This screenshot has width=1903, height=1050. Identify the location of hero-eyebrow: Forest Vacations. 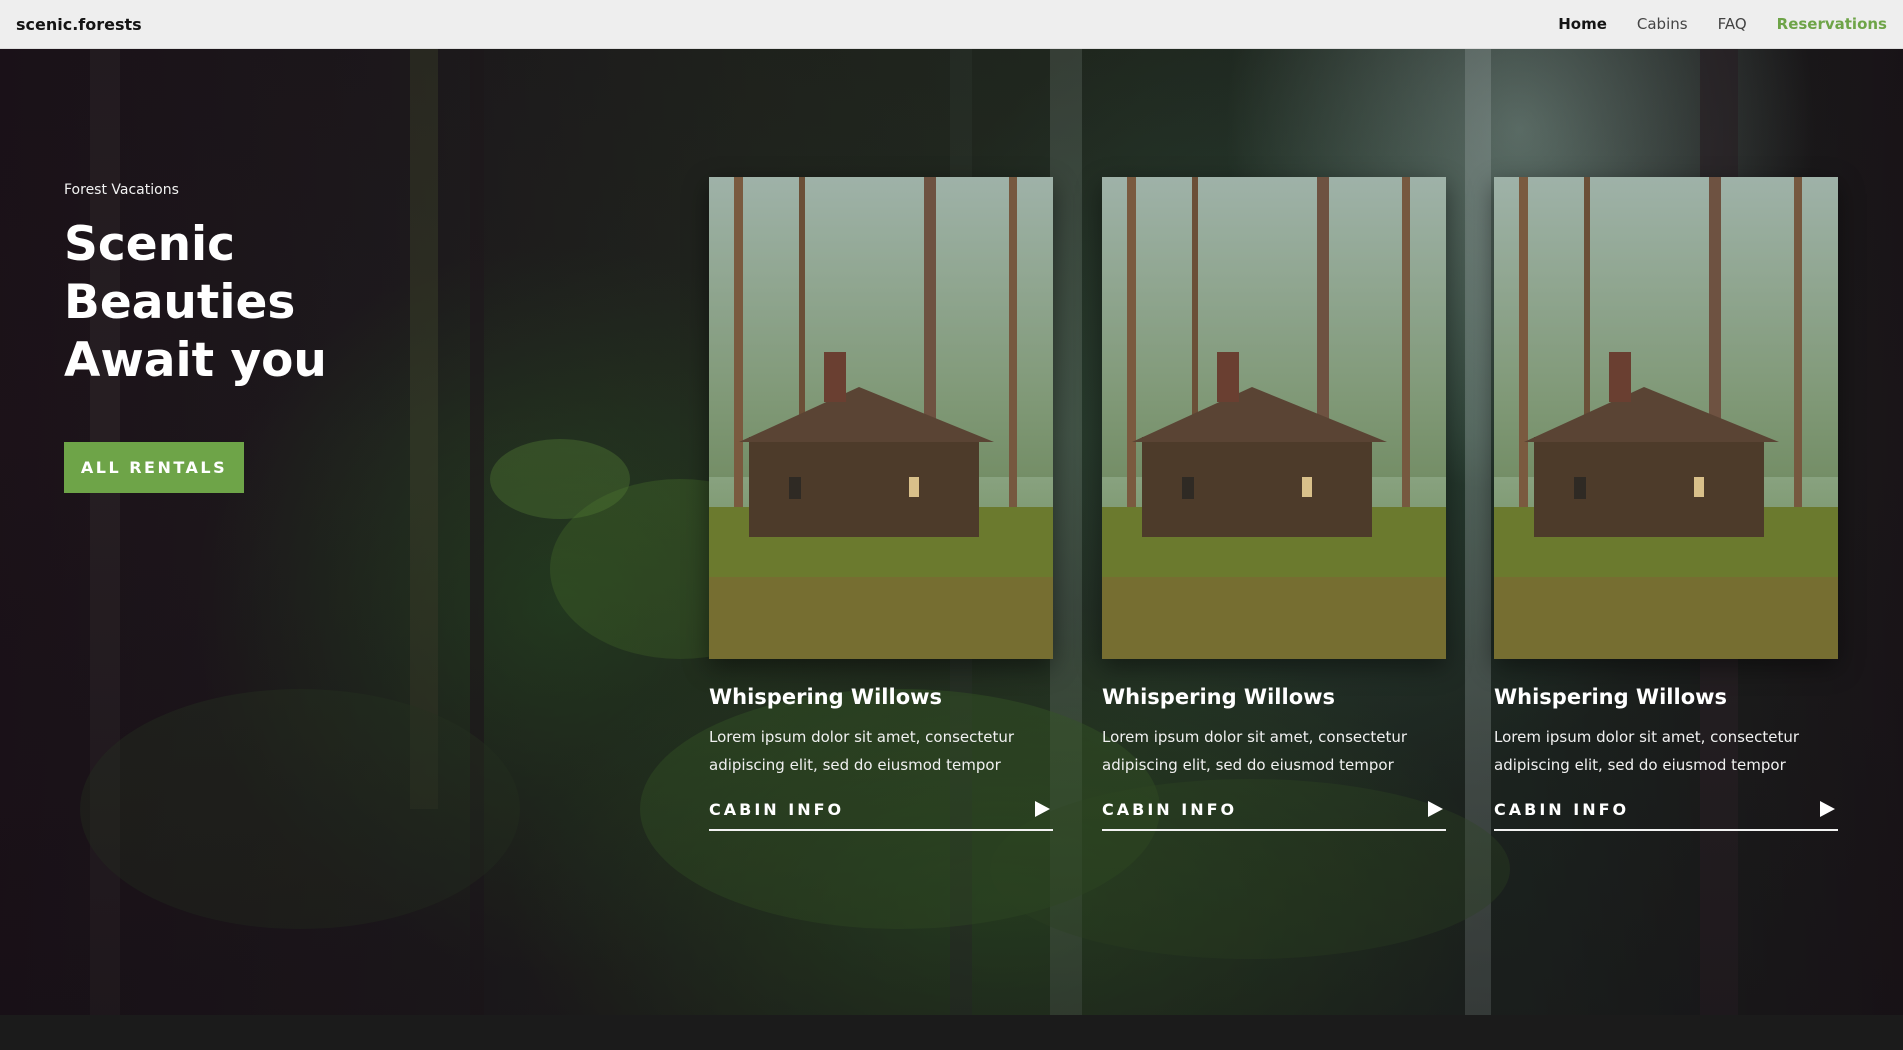
(121, 190).